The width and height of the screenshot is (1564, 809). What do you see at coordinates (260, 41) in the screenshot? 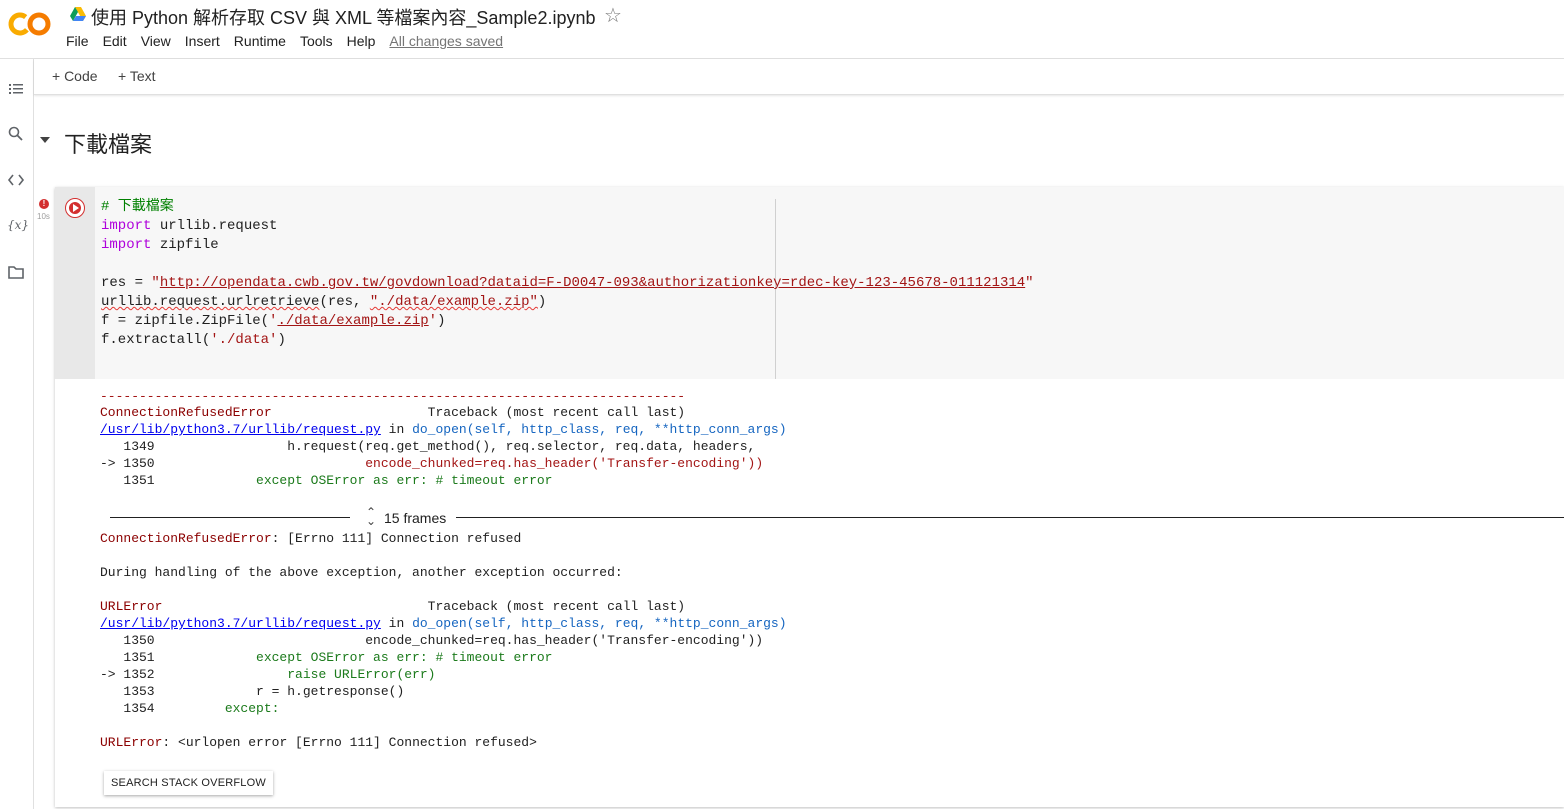
I see `menu-runtime: Runtime` at bounding box center [260, 41].